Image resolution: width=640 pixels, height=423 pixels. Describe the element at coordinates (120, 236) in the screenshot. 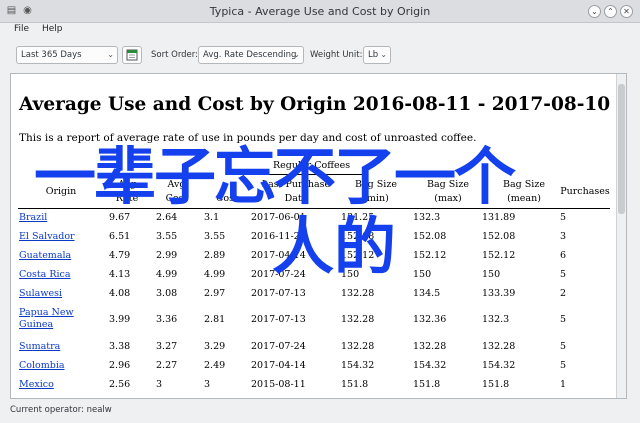

I see `cell-rate: 6.51` at that location.